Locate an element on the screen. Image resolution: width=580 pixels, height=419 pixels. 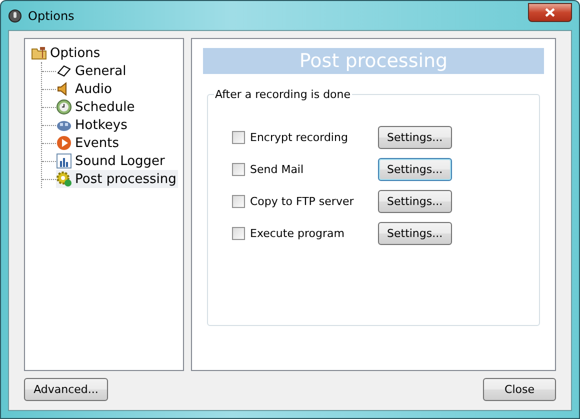
checkbox: Copy to FTP server is located at coordinates (305, 201).